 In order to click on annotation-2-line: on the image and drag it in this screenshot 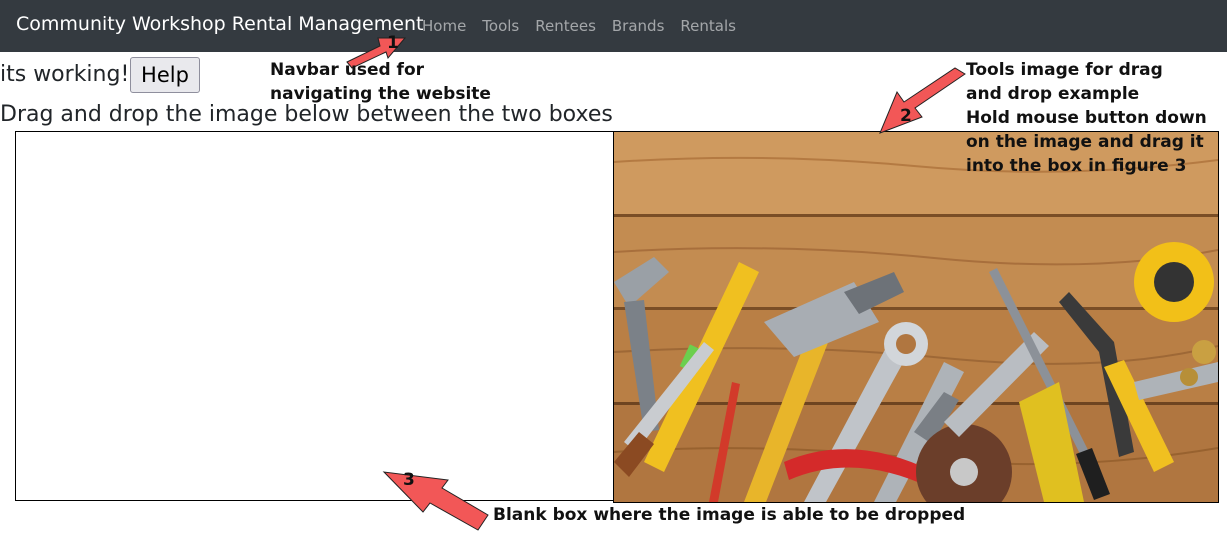, I will do `click(1085, 142)`.